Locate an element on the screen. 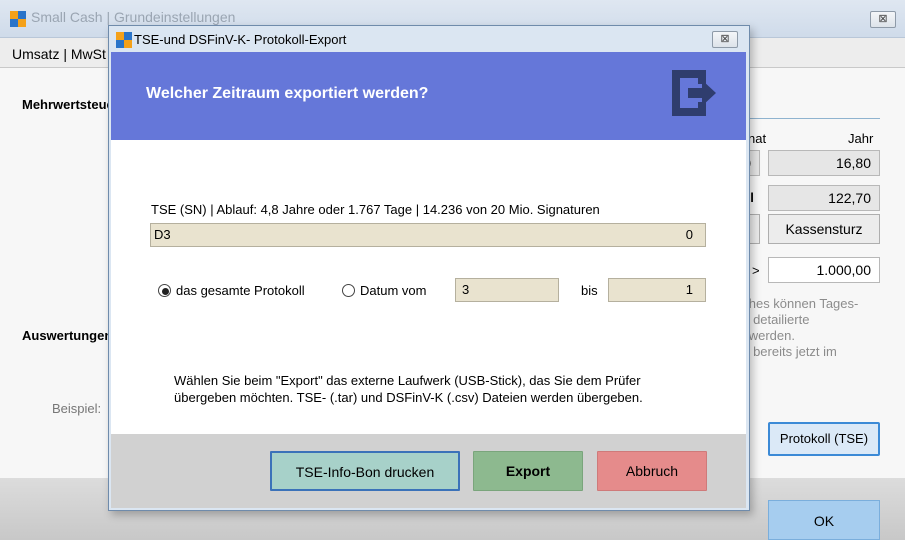  background-window-title: Small Cash | Grundeinstellungen is located at coordinates (133, 17).